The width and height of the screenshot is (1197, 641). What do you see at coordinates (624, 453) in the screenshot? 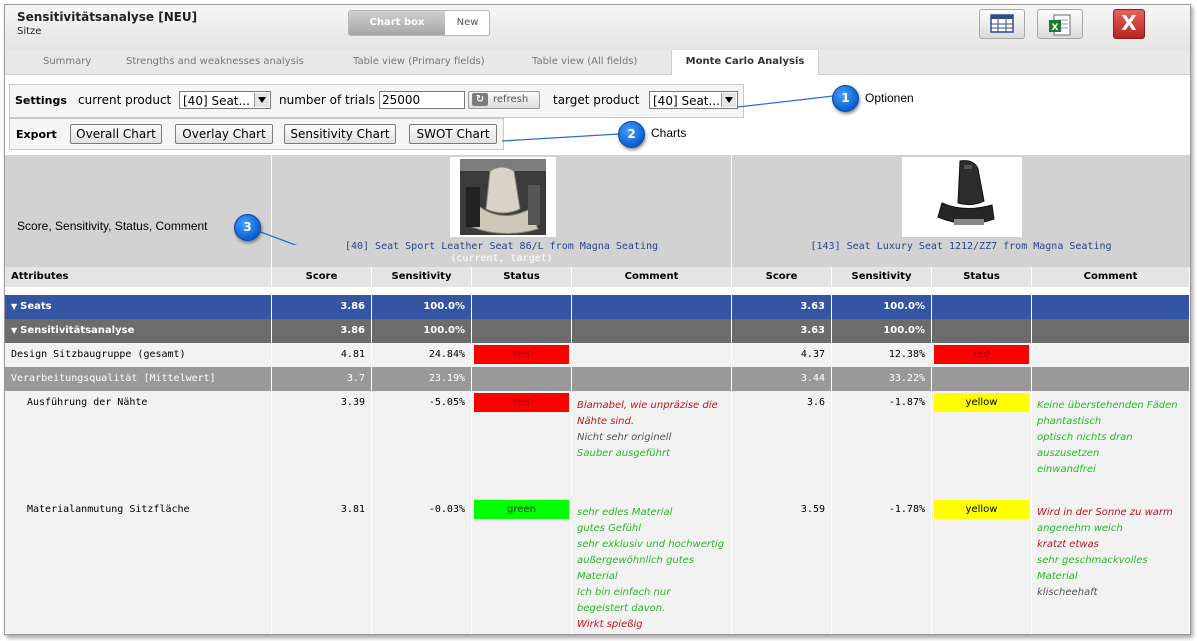
I see `comment-line: Sauber ausgeführt` at bounding box center [624, 453].